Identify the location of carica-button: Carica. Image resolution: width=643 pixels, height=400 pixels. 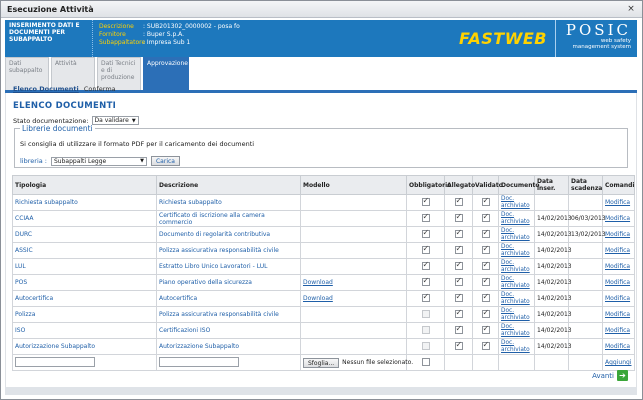
(165, 161).